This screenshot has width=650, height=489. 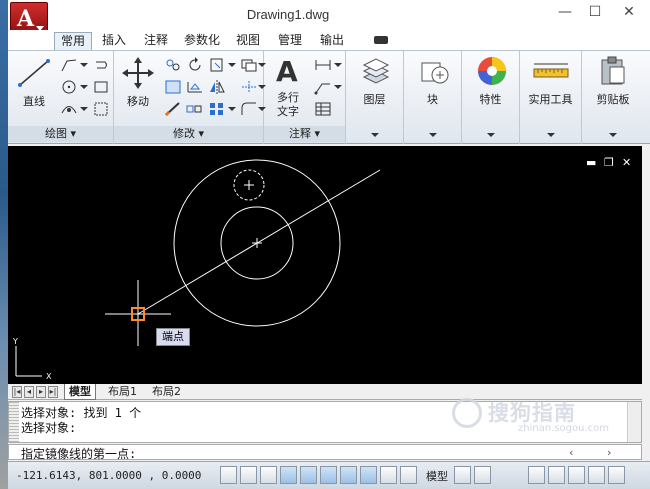 I want to click on leader-icon, so click(x=322, y=86).